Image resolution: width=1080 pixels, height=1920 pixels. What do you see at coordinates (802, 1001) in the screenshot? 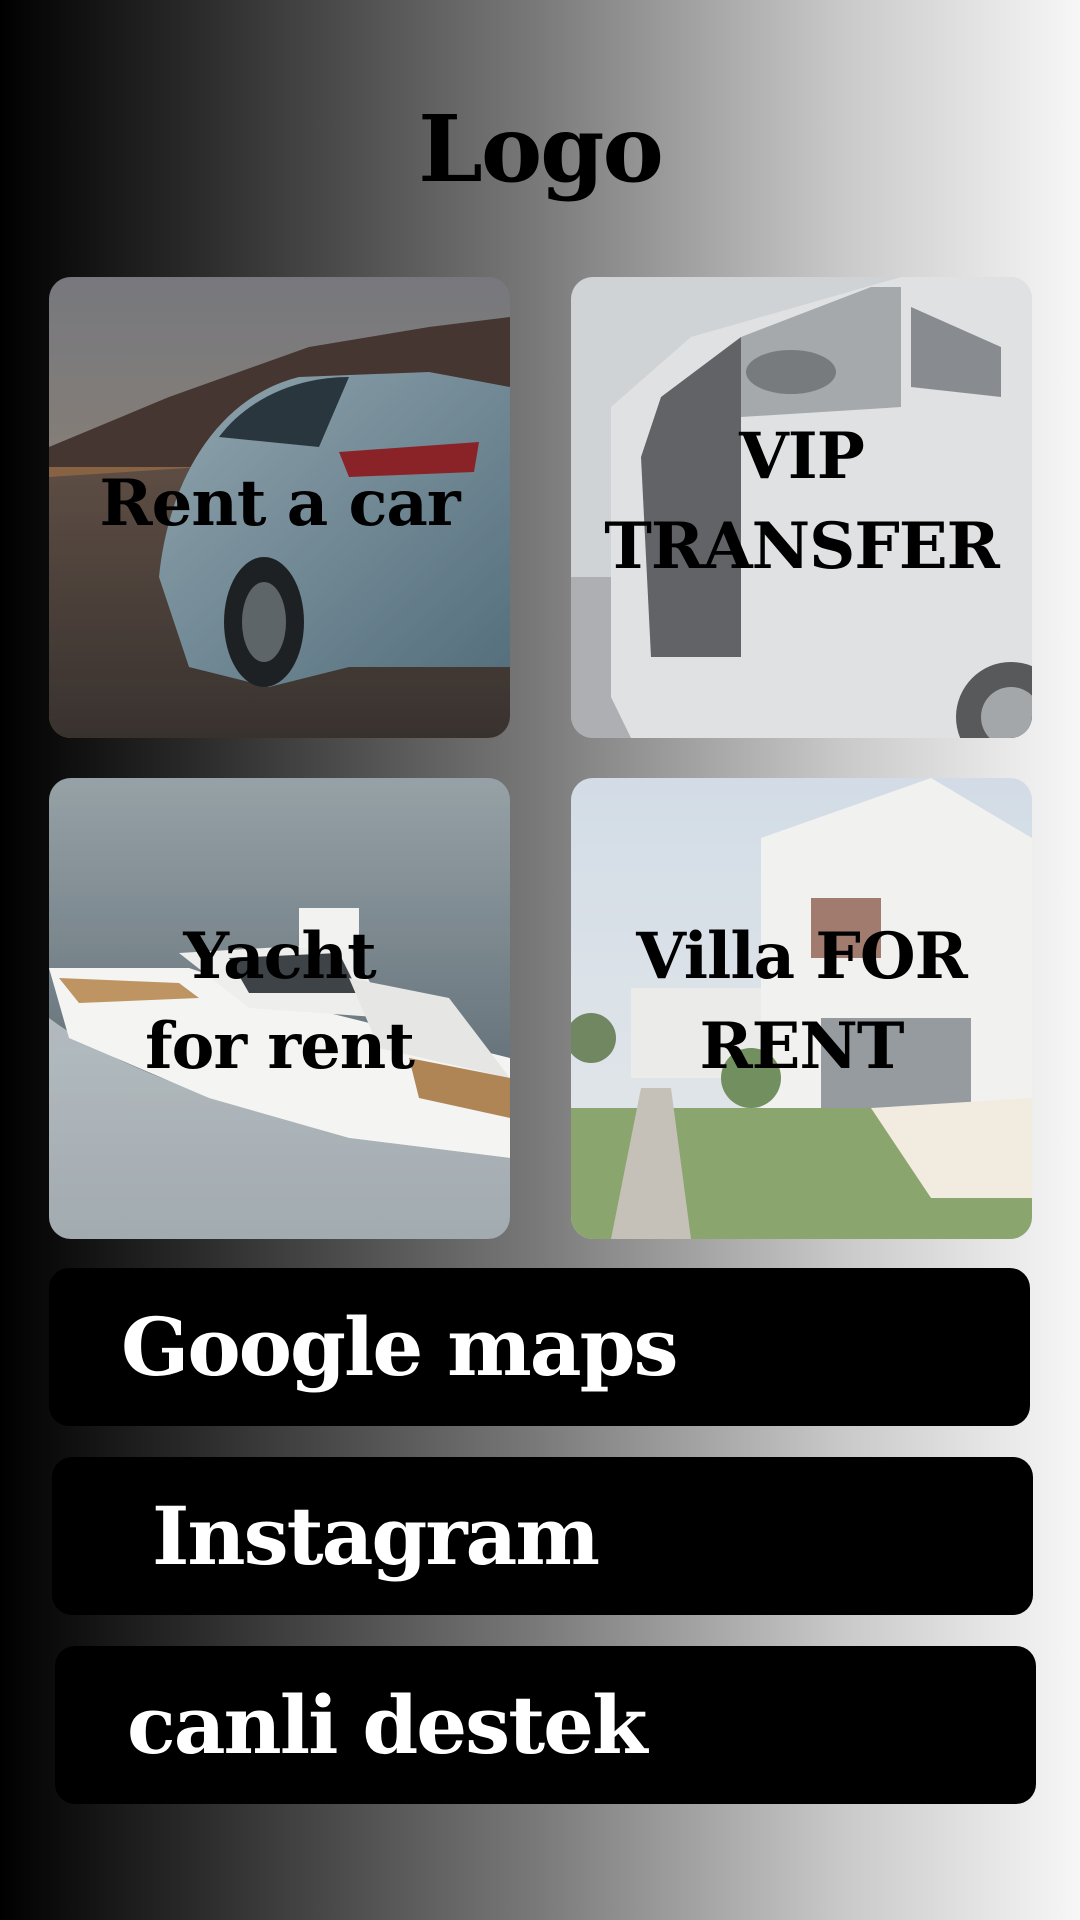
I see `villa-label: Villa FOR RENT` at bounding box center [802, 1001].